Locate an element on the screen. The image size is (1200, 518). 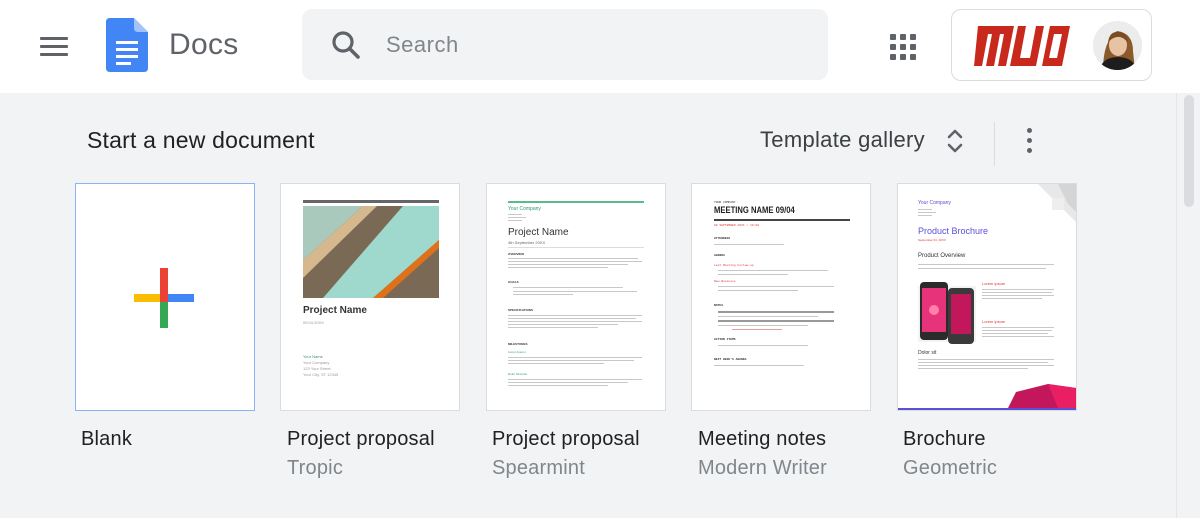
preview-section: GOALS is located at coordinates (513, 282).